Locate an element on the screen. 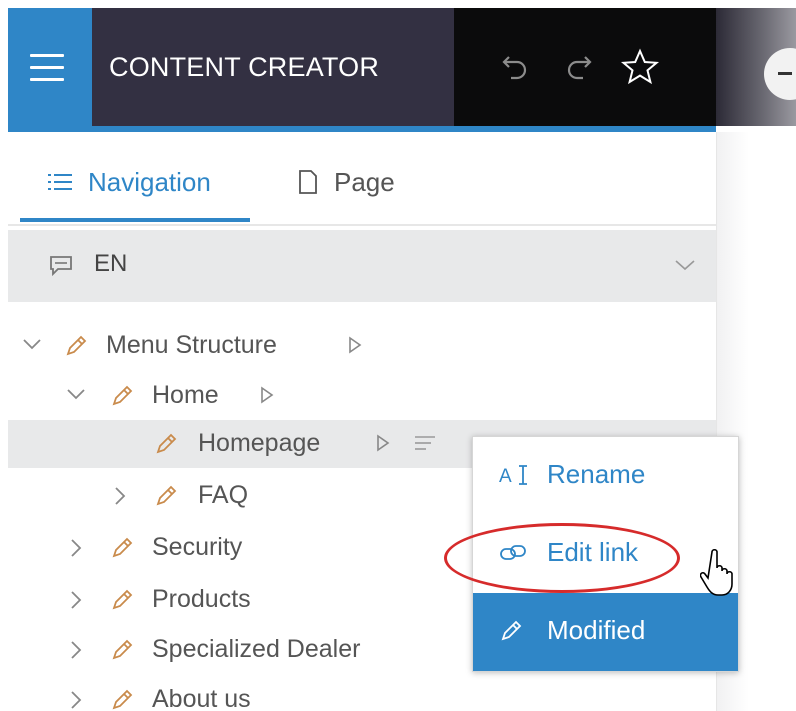 The image size is (796, 711). tree-item-label: Homepage is located at coordinates (259, 443).